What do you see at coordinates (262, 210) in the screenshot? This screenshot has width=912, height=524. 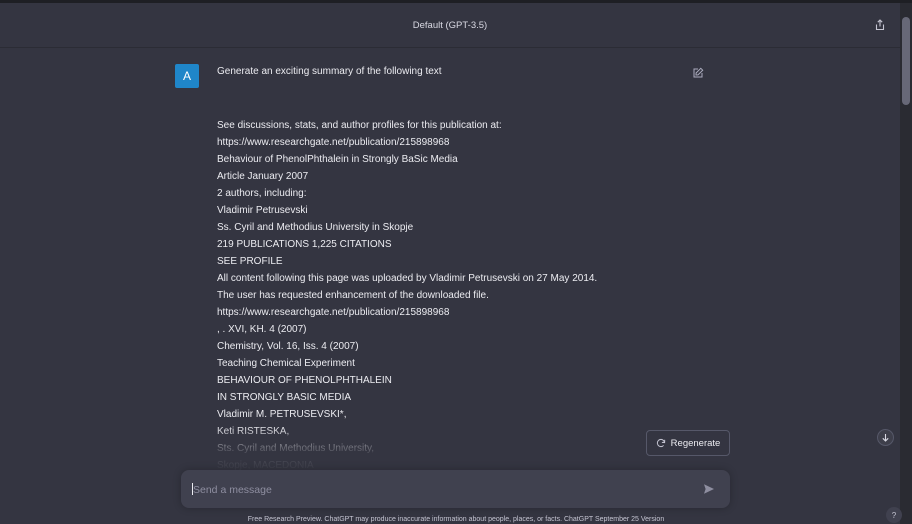 I see `message-line: Vladimir Petrusevski` at bounding box center [262, 210].